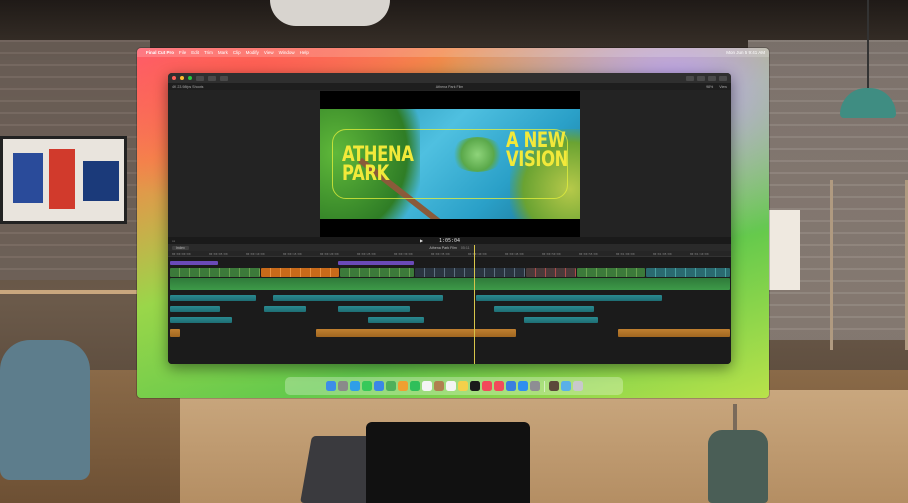  Describe the element at coordinates (390, 386) in the screenshot. I see `maps-icon` at that location.